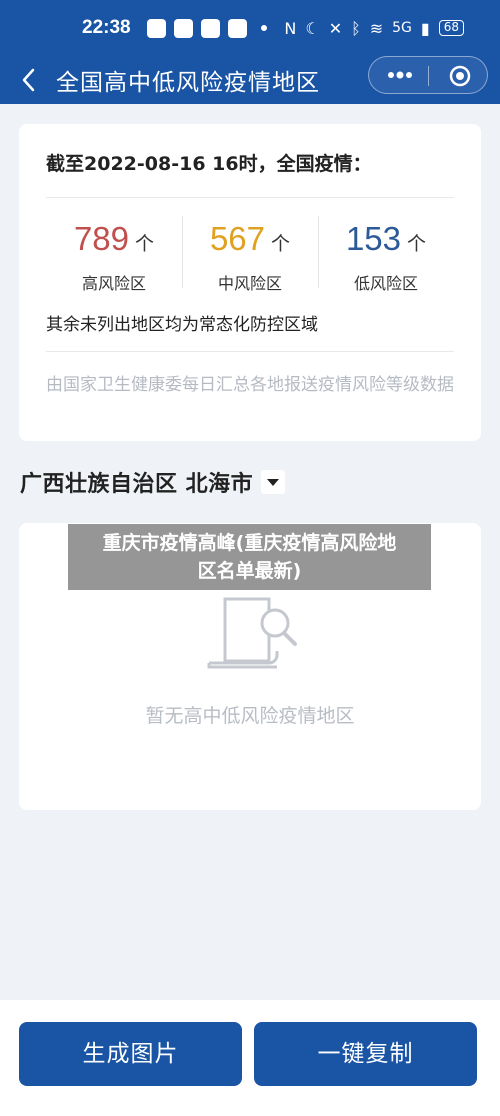 This screenshot has width=500, height=1116. What do you see at coordinates (400, 75) in the screenshot?
I see `more-icon` at bounding box center [400, 75].